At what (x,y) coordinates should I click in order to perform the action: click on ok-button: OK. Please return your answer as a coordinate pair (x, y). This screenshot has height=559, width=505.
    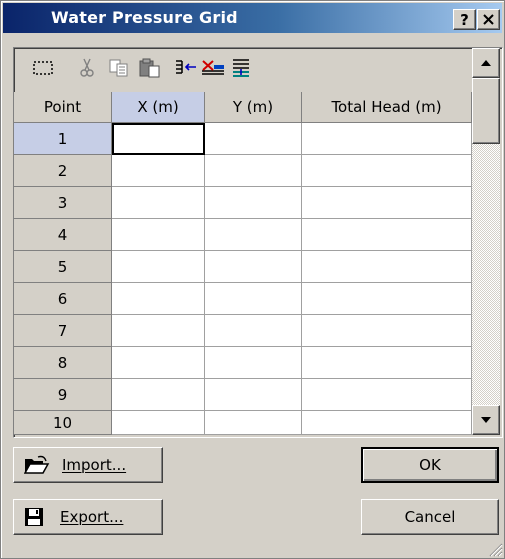
    Looking at the image, I should click on (430, 465).